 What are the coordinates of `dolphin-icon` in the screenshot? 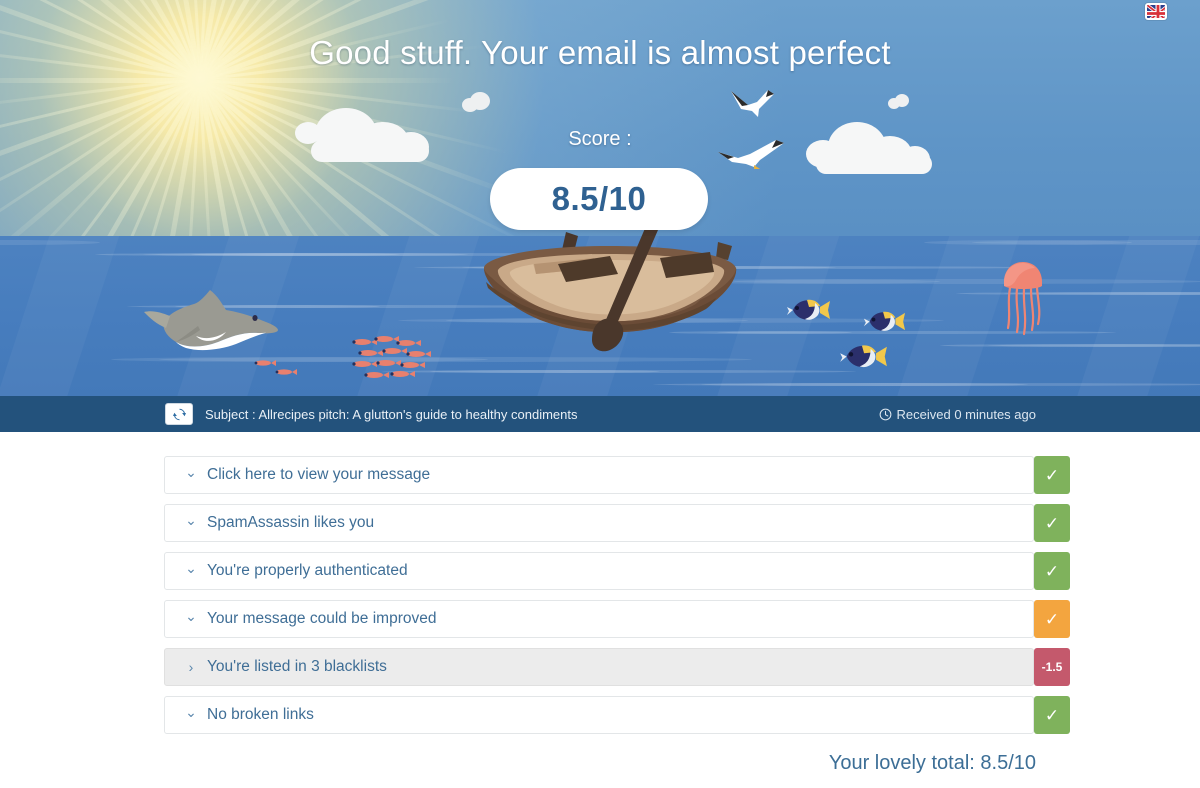 It's located at (213, 323).